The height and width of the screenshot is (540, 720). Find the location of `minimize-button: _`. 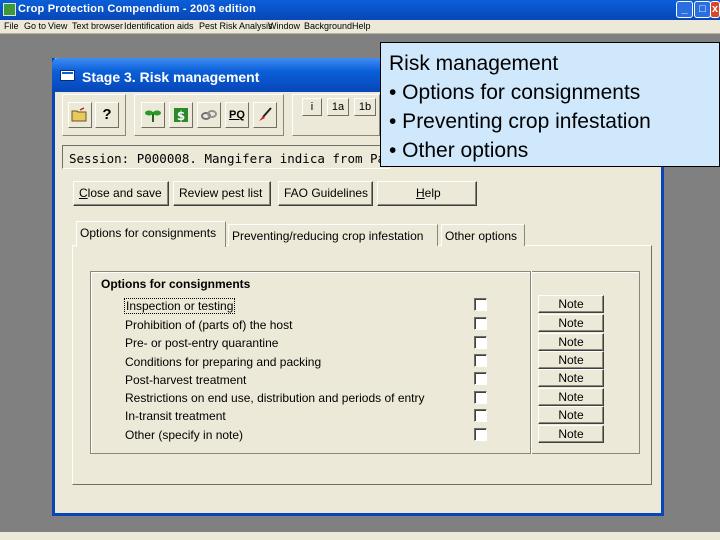

minimize-button: _ is located at coordinates (684, 9).